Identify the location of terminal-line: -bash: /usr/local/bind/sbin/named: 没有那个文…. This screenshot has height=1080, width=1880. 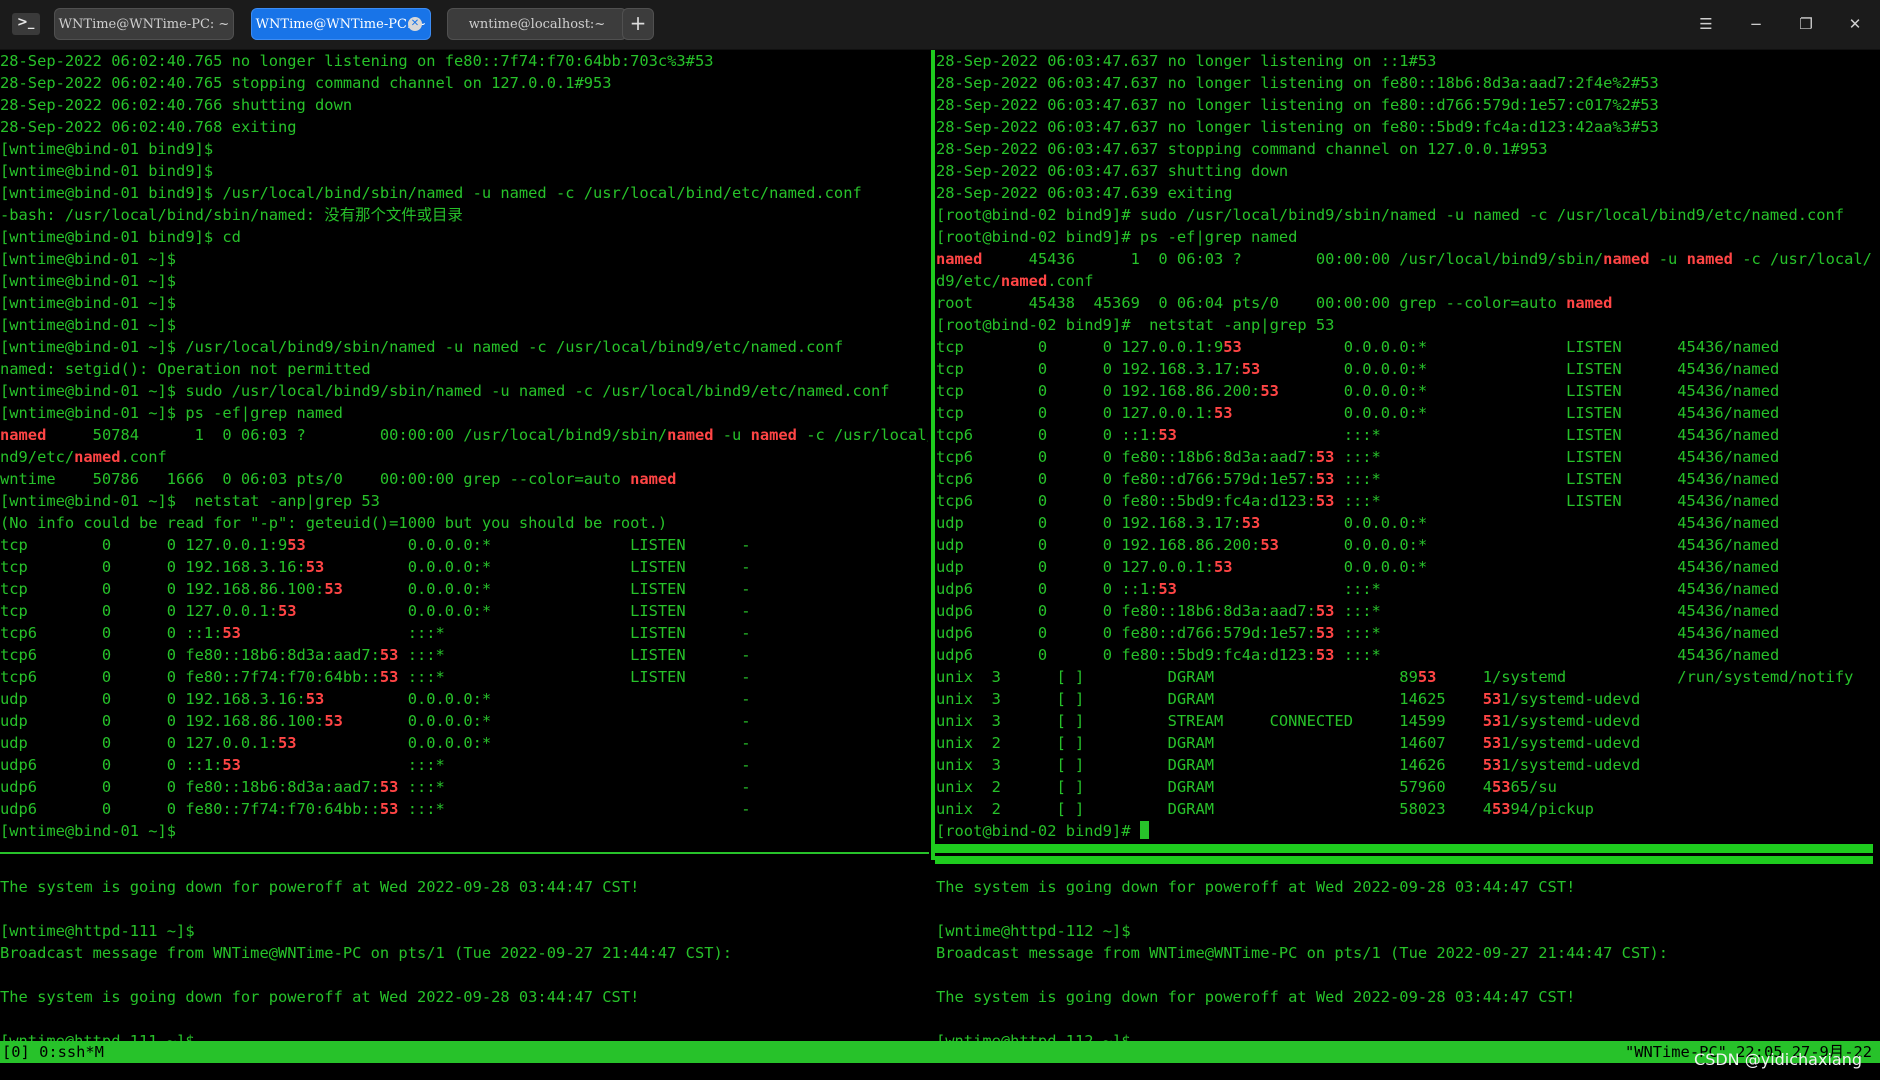
(464, 215).